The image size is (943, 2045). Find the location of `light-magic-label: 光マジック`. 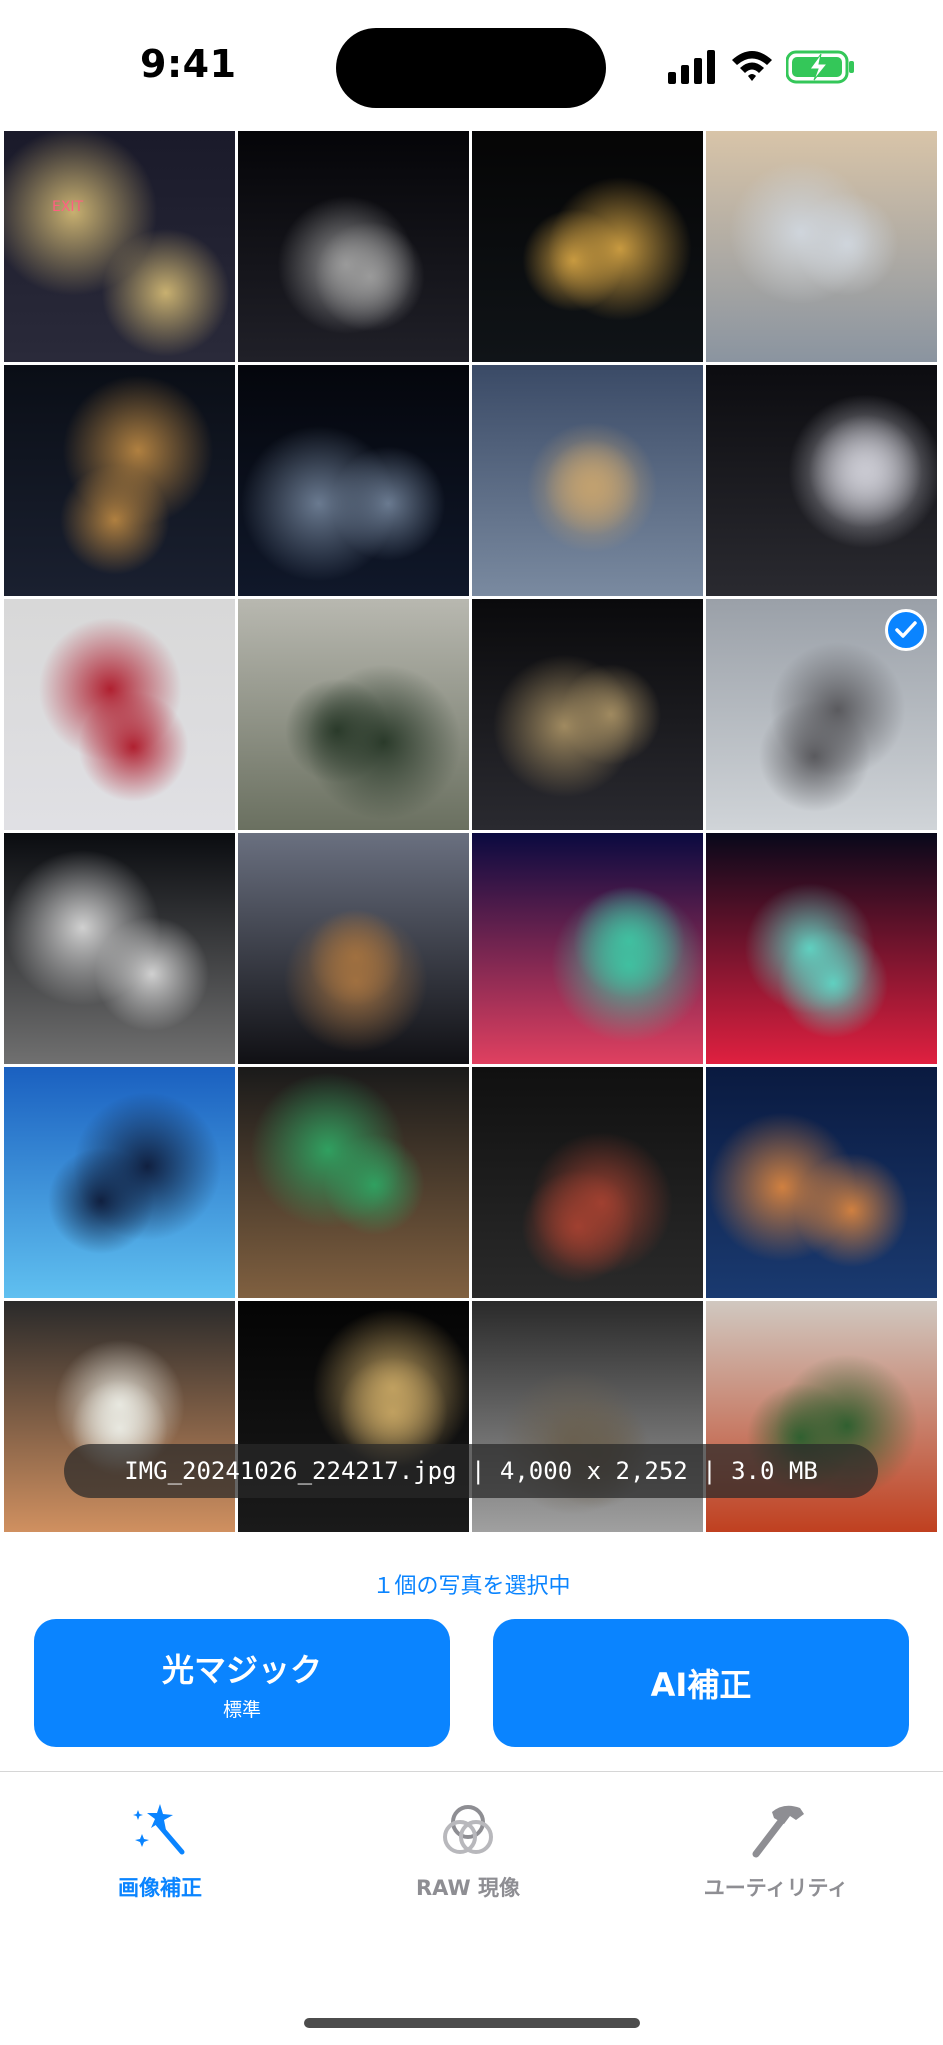

light-magic-label: 光マジック is located at coordinates (241, 1669).